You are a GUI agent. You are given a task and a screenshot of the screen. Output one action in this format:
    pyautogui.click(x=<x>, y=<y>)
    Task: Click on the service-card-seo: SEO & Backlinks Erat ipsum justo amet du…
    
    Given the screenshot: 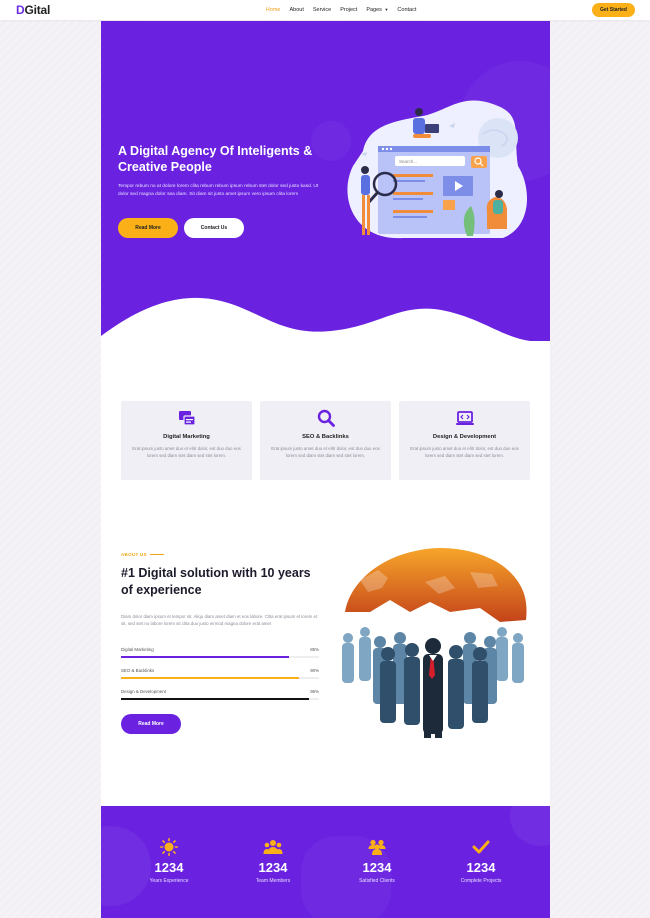 What is the action you would take?
    pyautogui.click(x=325, y=440)
    